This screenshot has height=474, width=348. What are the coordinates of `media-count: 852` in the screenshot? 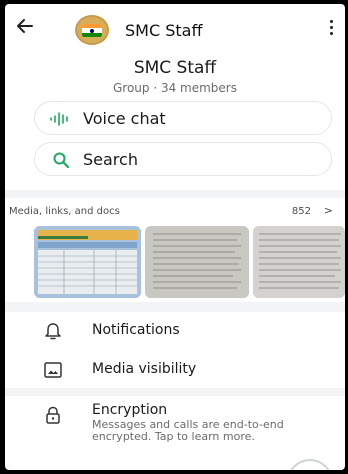 It's located at (301, 211).